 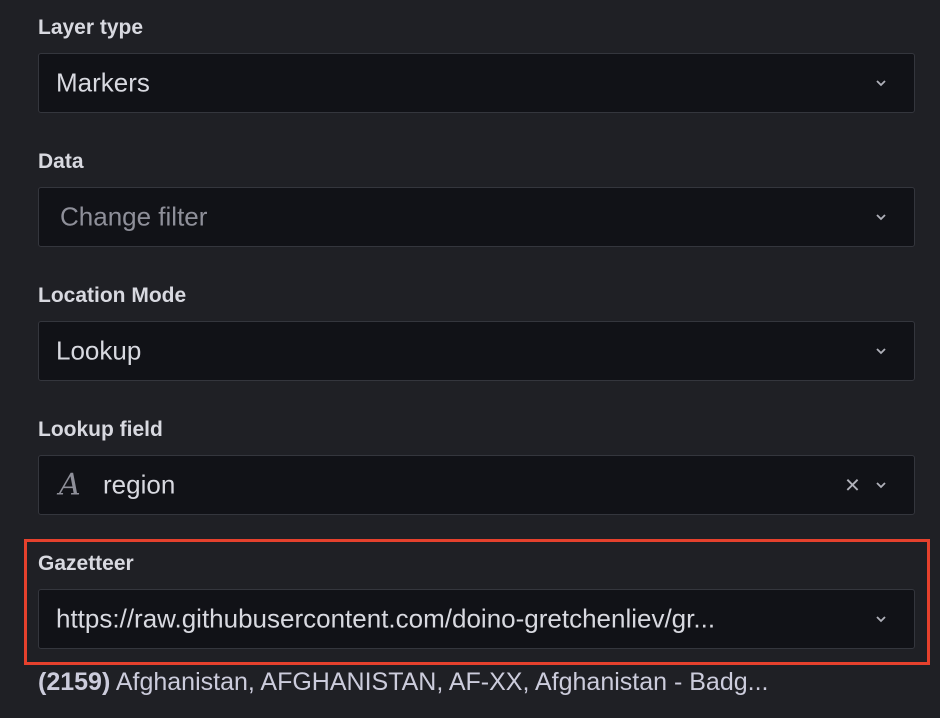 I want to click on location-mode-select: Lookup, so click(x=476, y=351).